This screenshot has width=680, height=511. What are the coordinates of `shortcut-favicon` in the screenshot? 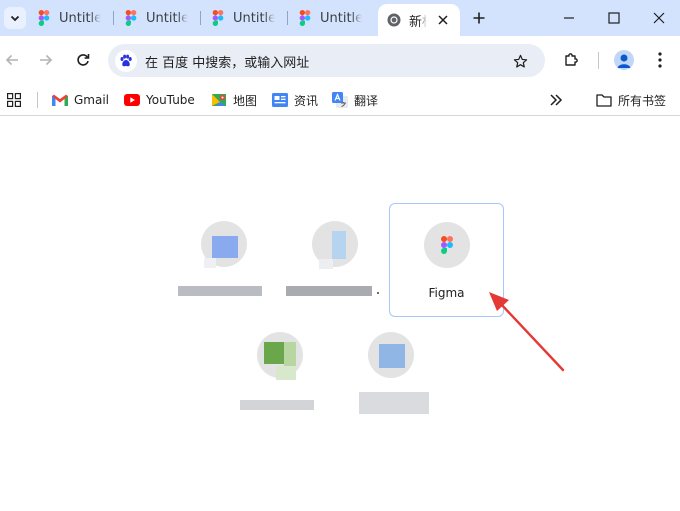 It's located at (447, 245).